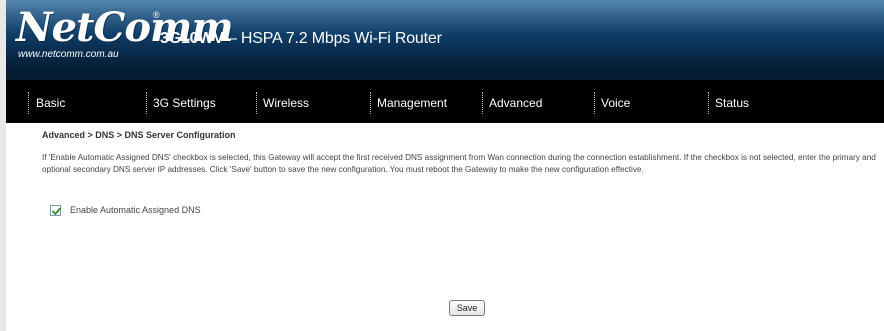 This screenshot has height=331, width=884. Describe the element at coordinates (135, 210) in the screenshot. I see `auto-dns-label: Enable Automatic Assigned DNS` at that location.